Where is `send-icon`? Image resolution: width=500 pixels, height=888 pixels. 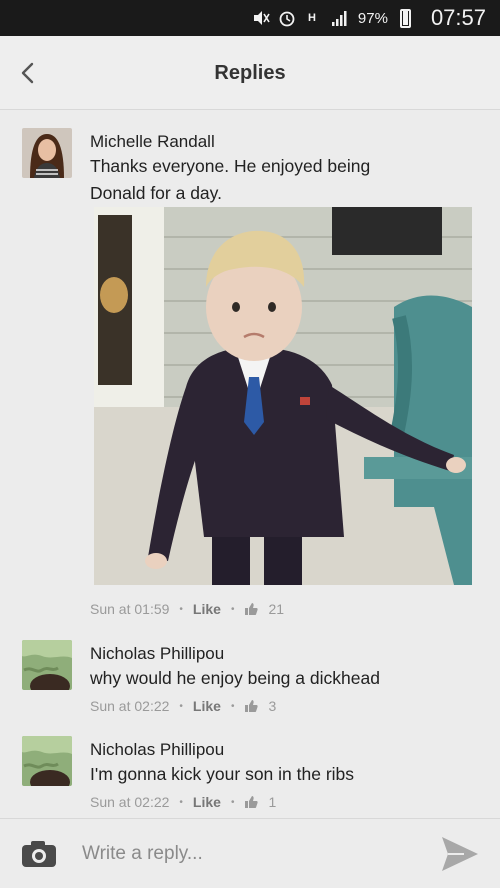
send-icon is located at coordinates (460, 854).